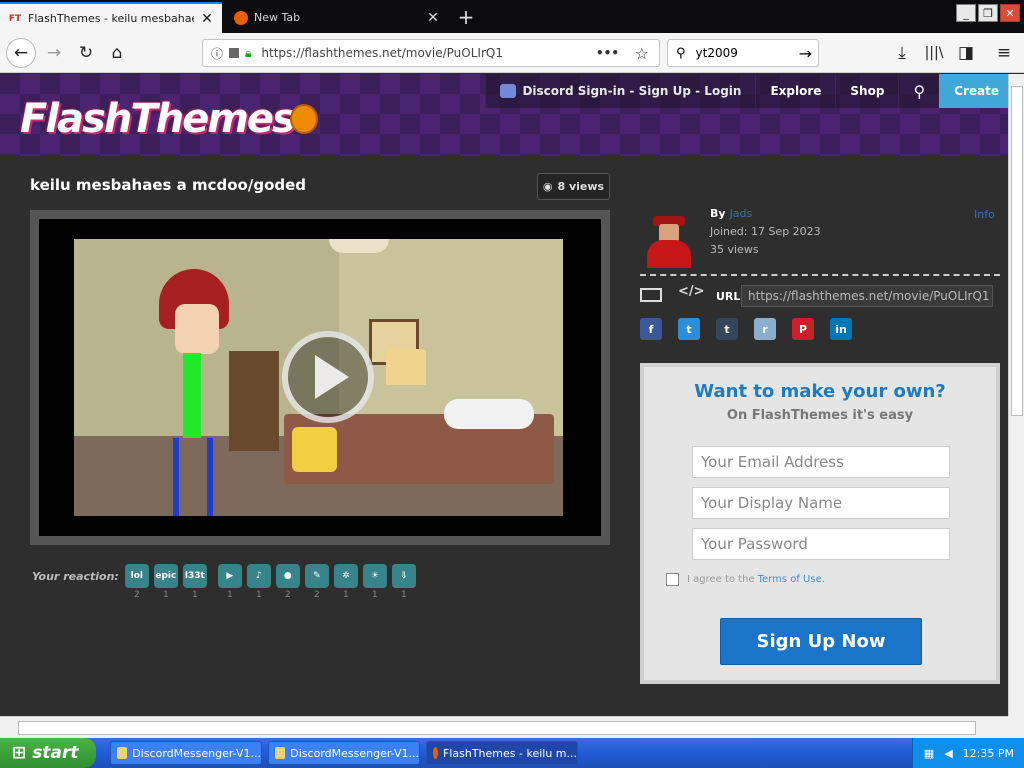  Describe the element at coordinates (821, 641) in the screenshot. I see `sign-up-button: Sign Up Now` at that location.